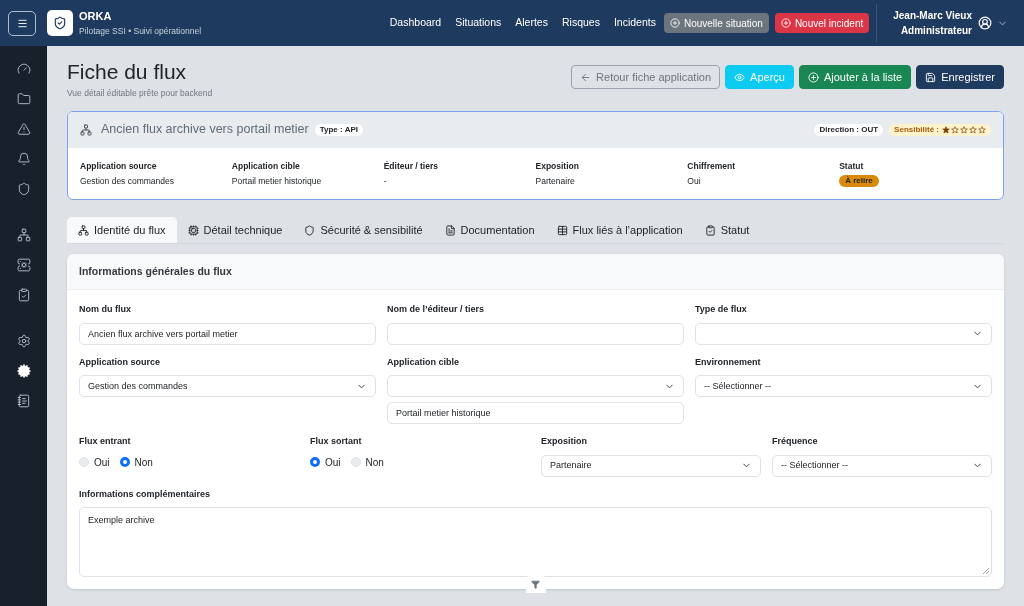 This screenshot has height=606, width=1024. What do you see at coordinates (105, 310) in the screenshot?
I see `field-label: Nom du flux` at bounding box center [105, 310].